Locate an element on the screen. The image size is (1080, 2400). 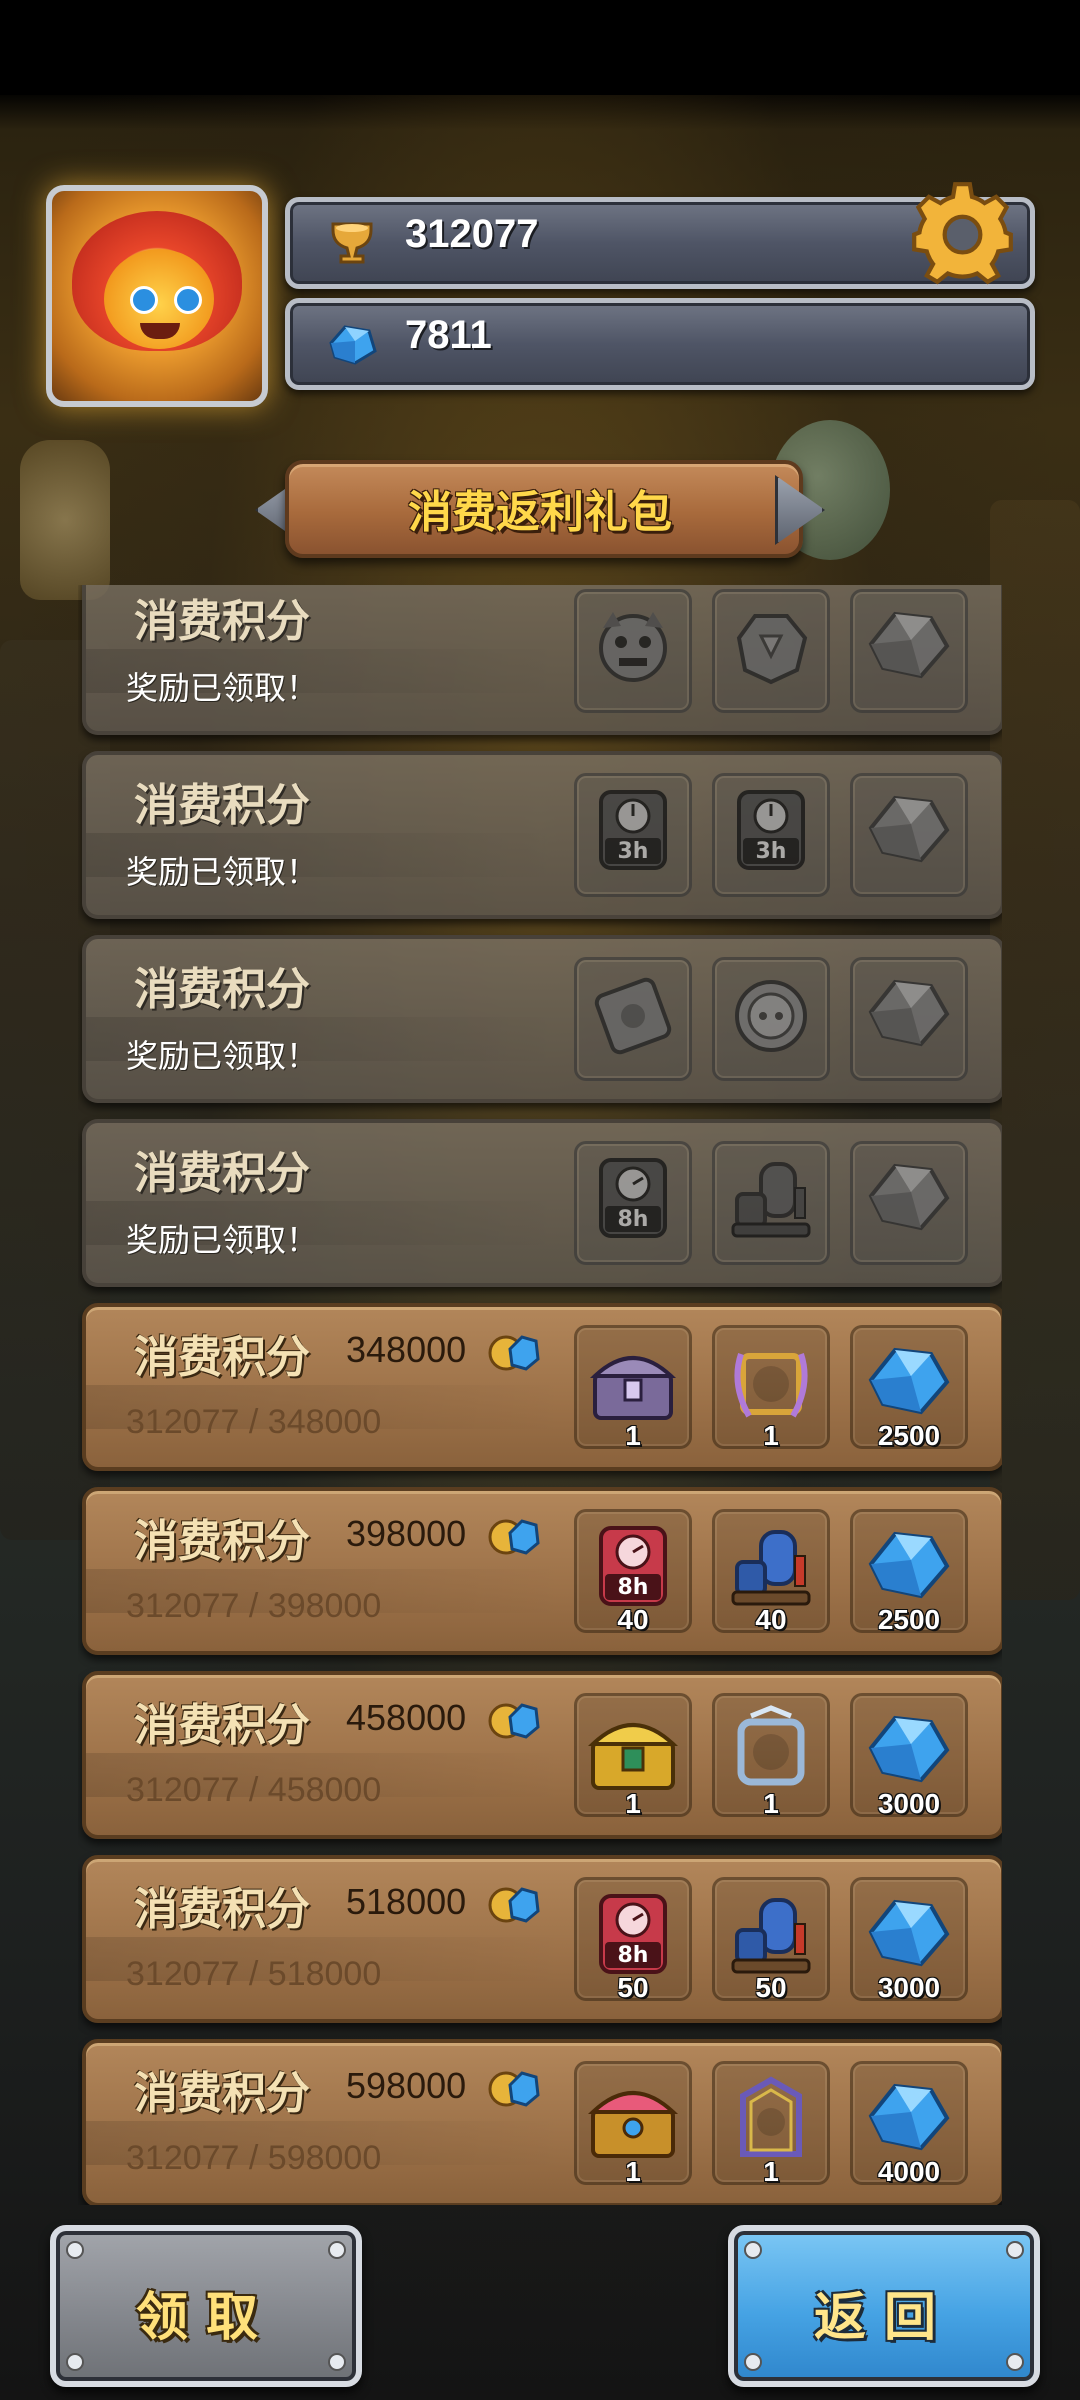
elixir-collector-icon is located at coordinates (771, 1936).